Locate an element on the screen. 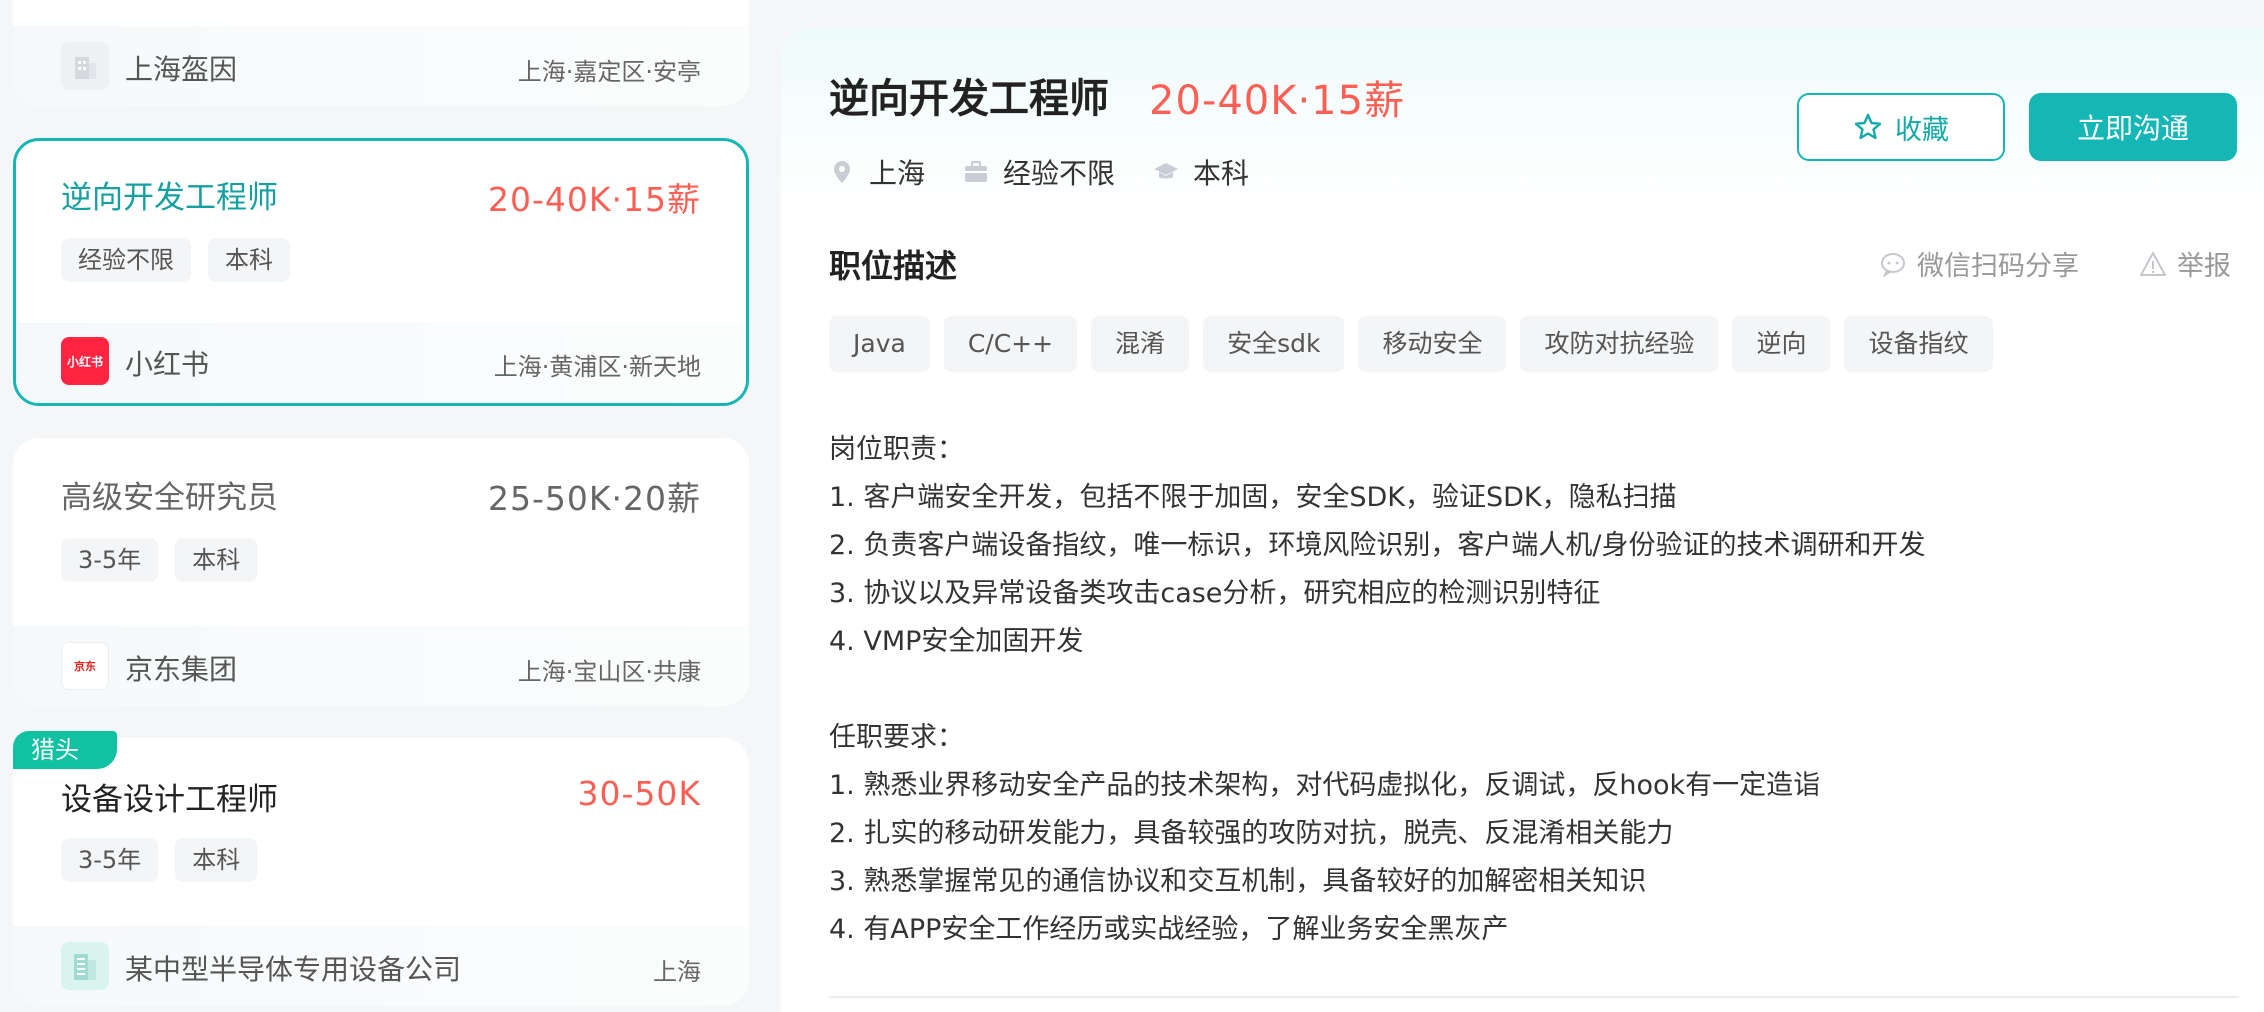 The image size is (2264, 1012). requirements-title: 任职要求： is located at coordinates (896, 737).